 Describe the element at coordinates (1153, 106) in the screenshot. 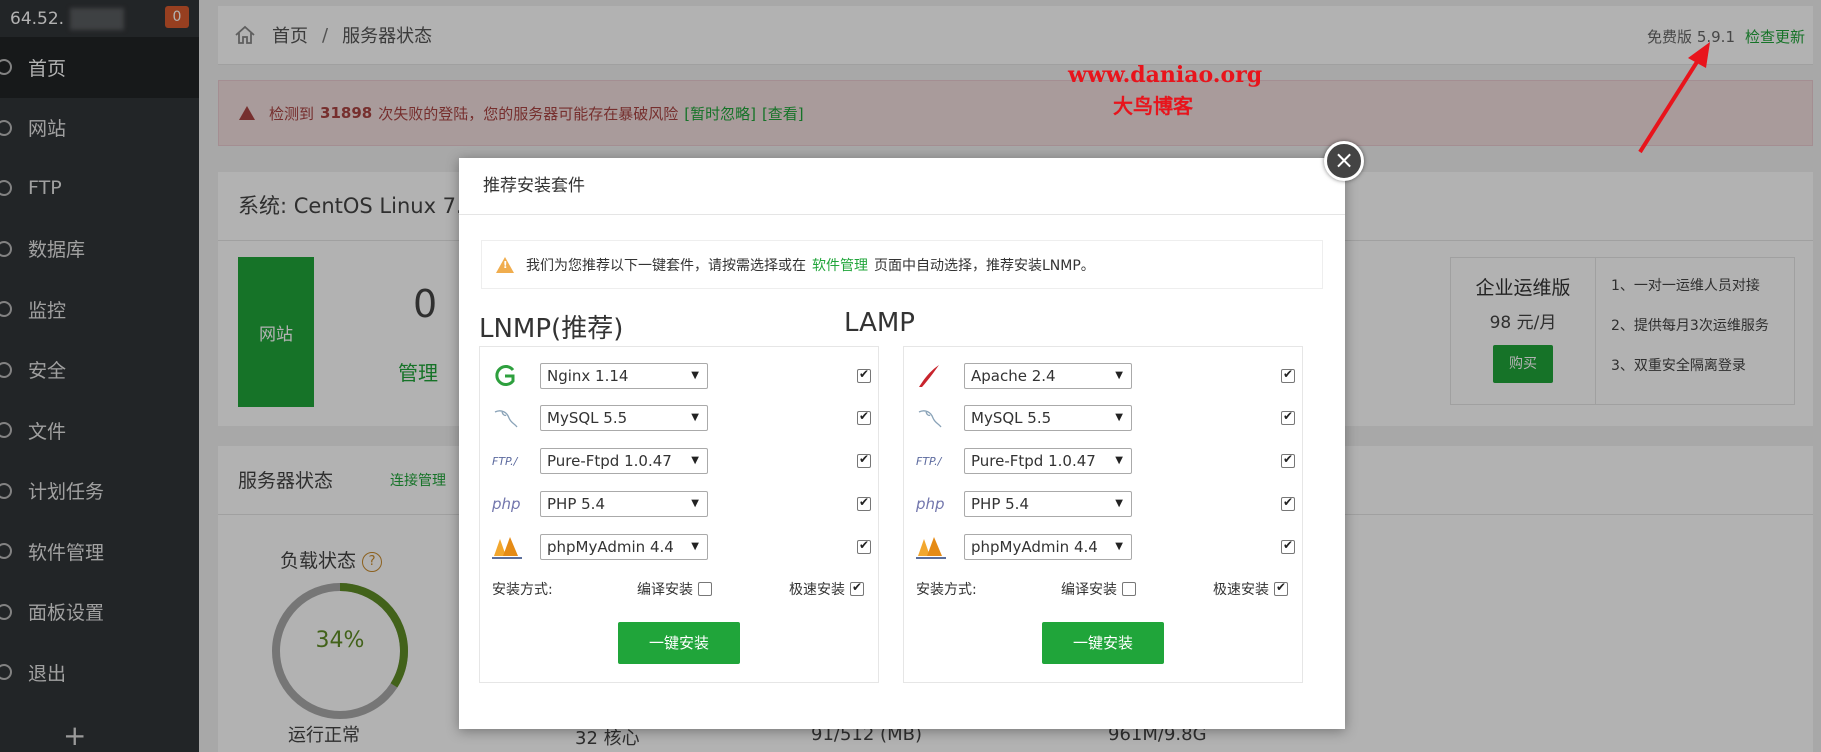

I see `watermark-name: 大鸟博客` at that location.